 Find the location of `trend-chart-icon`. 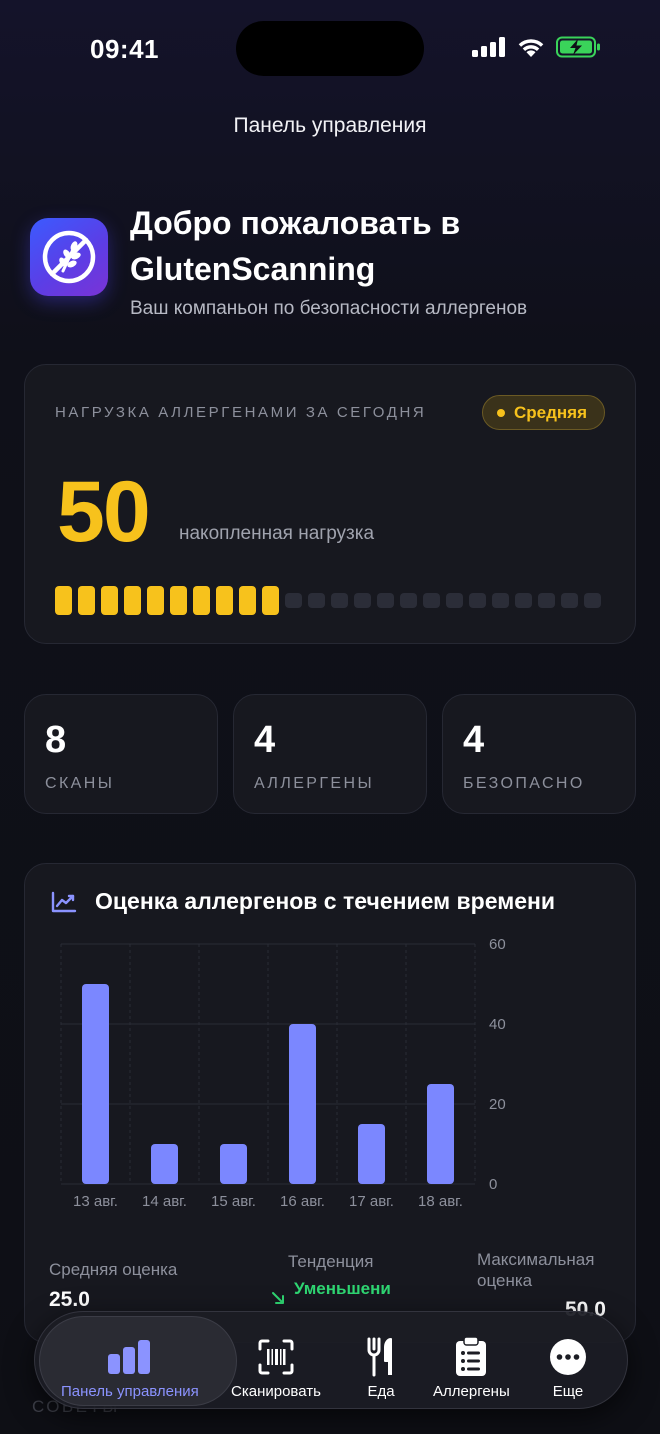

trend-chart-icon is located at coordinates (64, 901).